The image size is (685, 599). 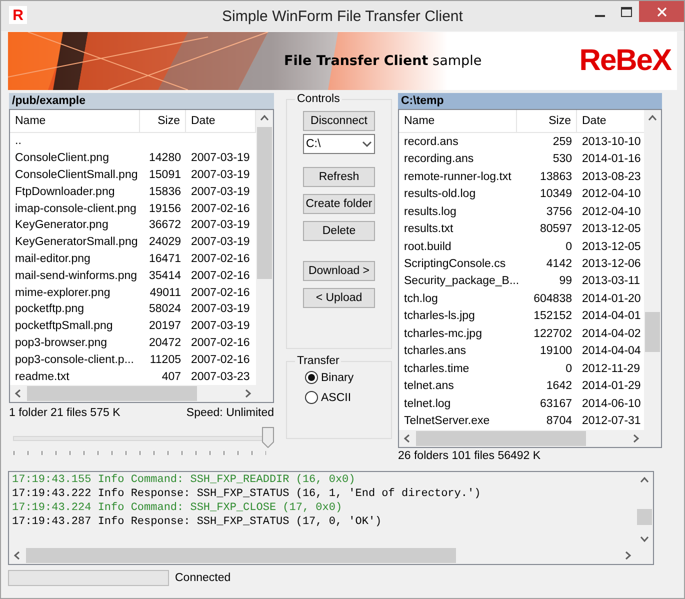 What do you see at coordinates (75, 174) in the screenshot?
I see `file-name: ConsoleClientSmall.png` at bounding box center [75, 174].